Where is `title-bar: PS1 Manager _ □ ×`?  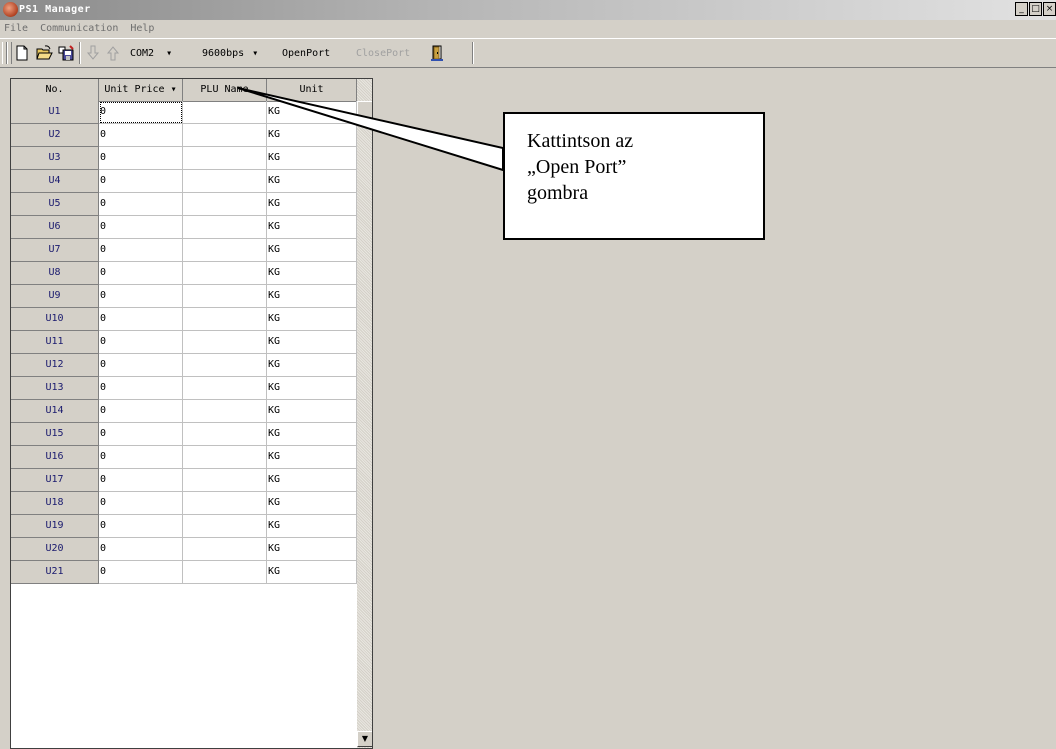
title-bar: PS1 Manager _ □ × is located at coordinates (528, 10).